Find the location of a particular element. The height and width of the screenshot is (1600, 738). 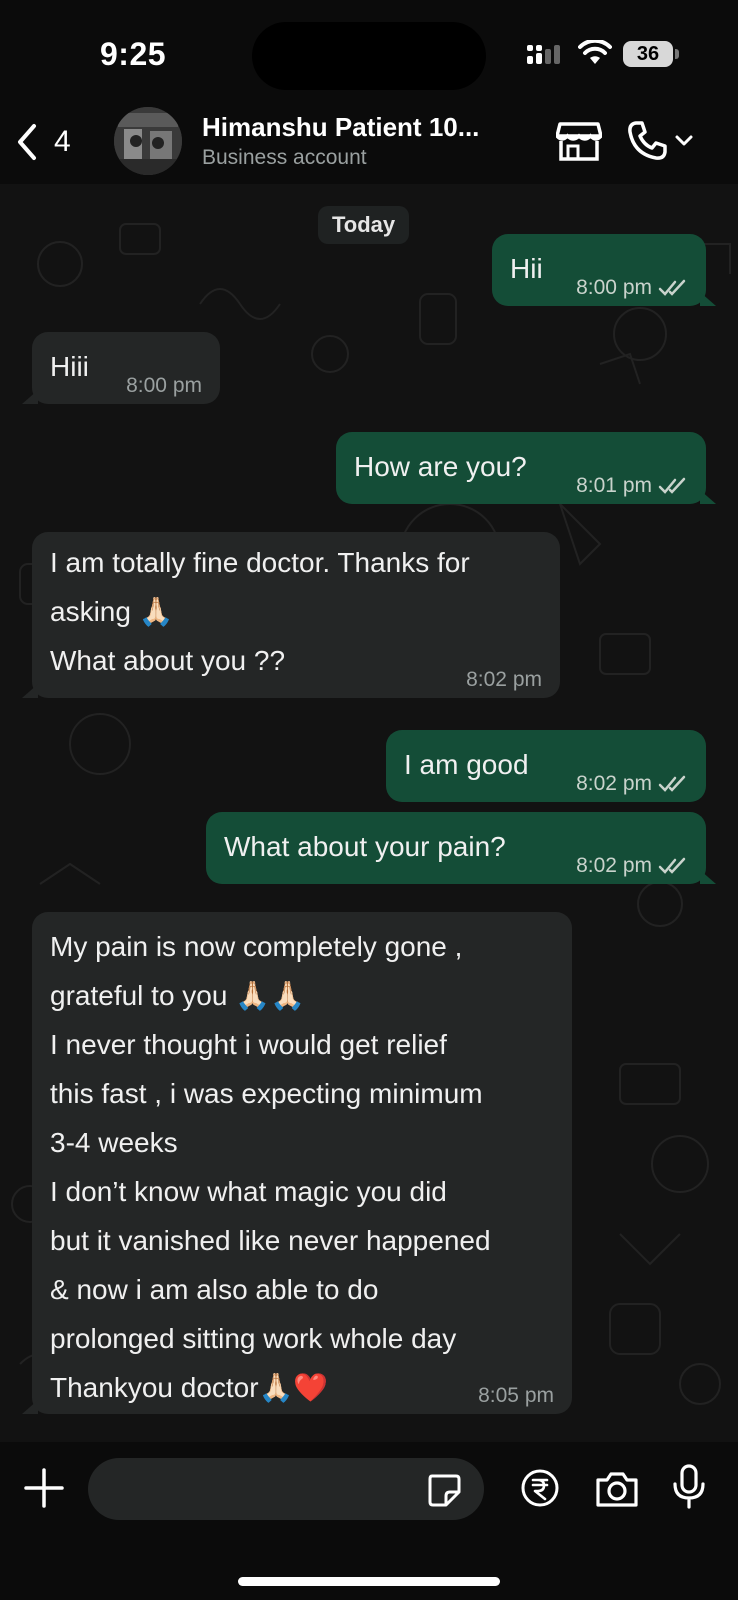

store-icon is located at coordinates (579, 141).